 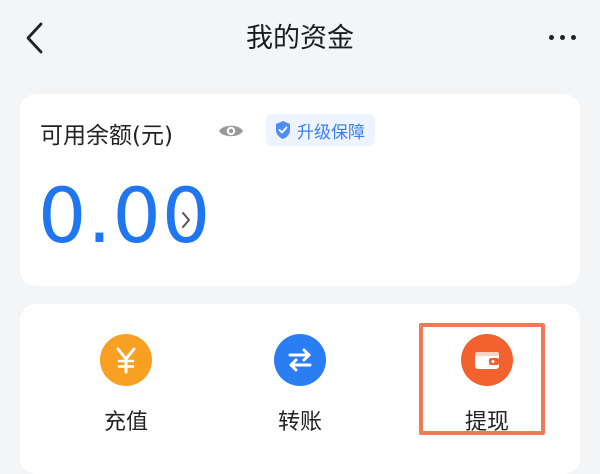 What do you see at coordinates (300, 360) in the screenshot?
I see `transfer-icon` at bounding box center [300, 360].